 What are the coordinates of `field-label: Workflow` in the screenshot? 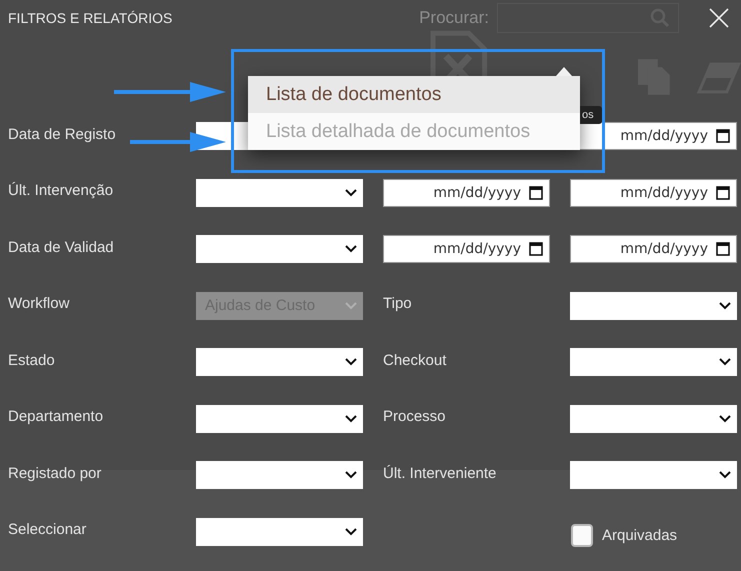 It's located at (39, 303).